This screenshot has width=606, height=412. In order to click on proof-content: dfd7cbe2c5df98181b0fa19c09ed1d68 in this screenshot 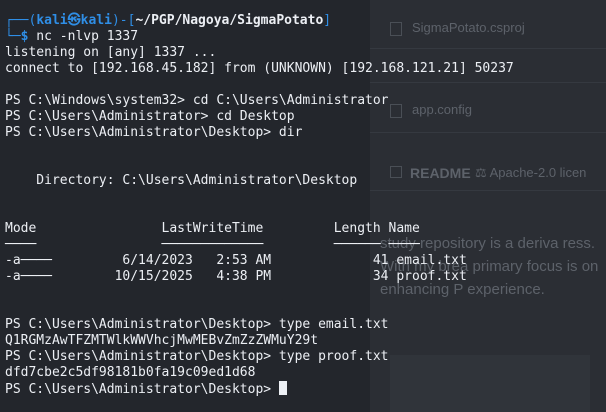, I will do `click(130, 372)`.